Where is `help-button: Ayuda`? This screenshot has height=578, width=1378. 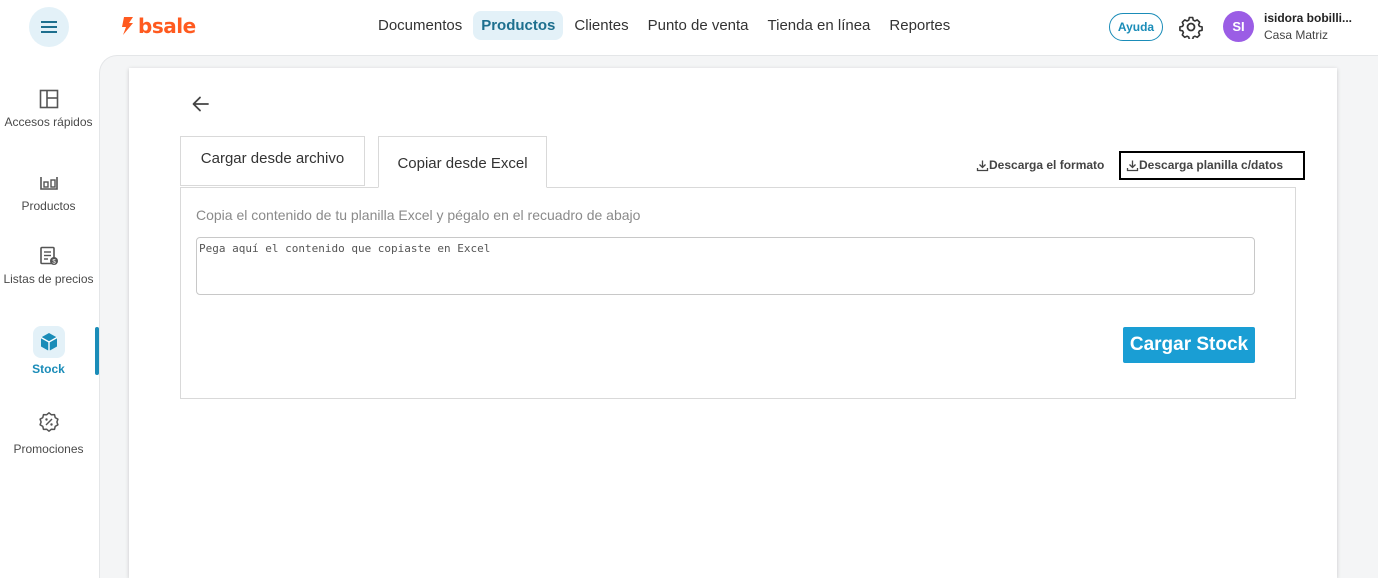 help-button: Ayuda is located at coordinates (1136, 27).